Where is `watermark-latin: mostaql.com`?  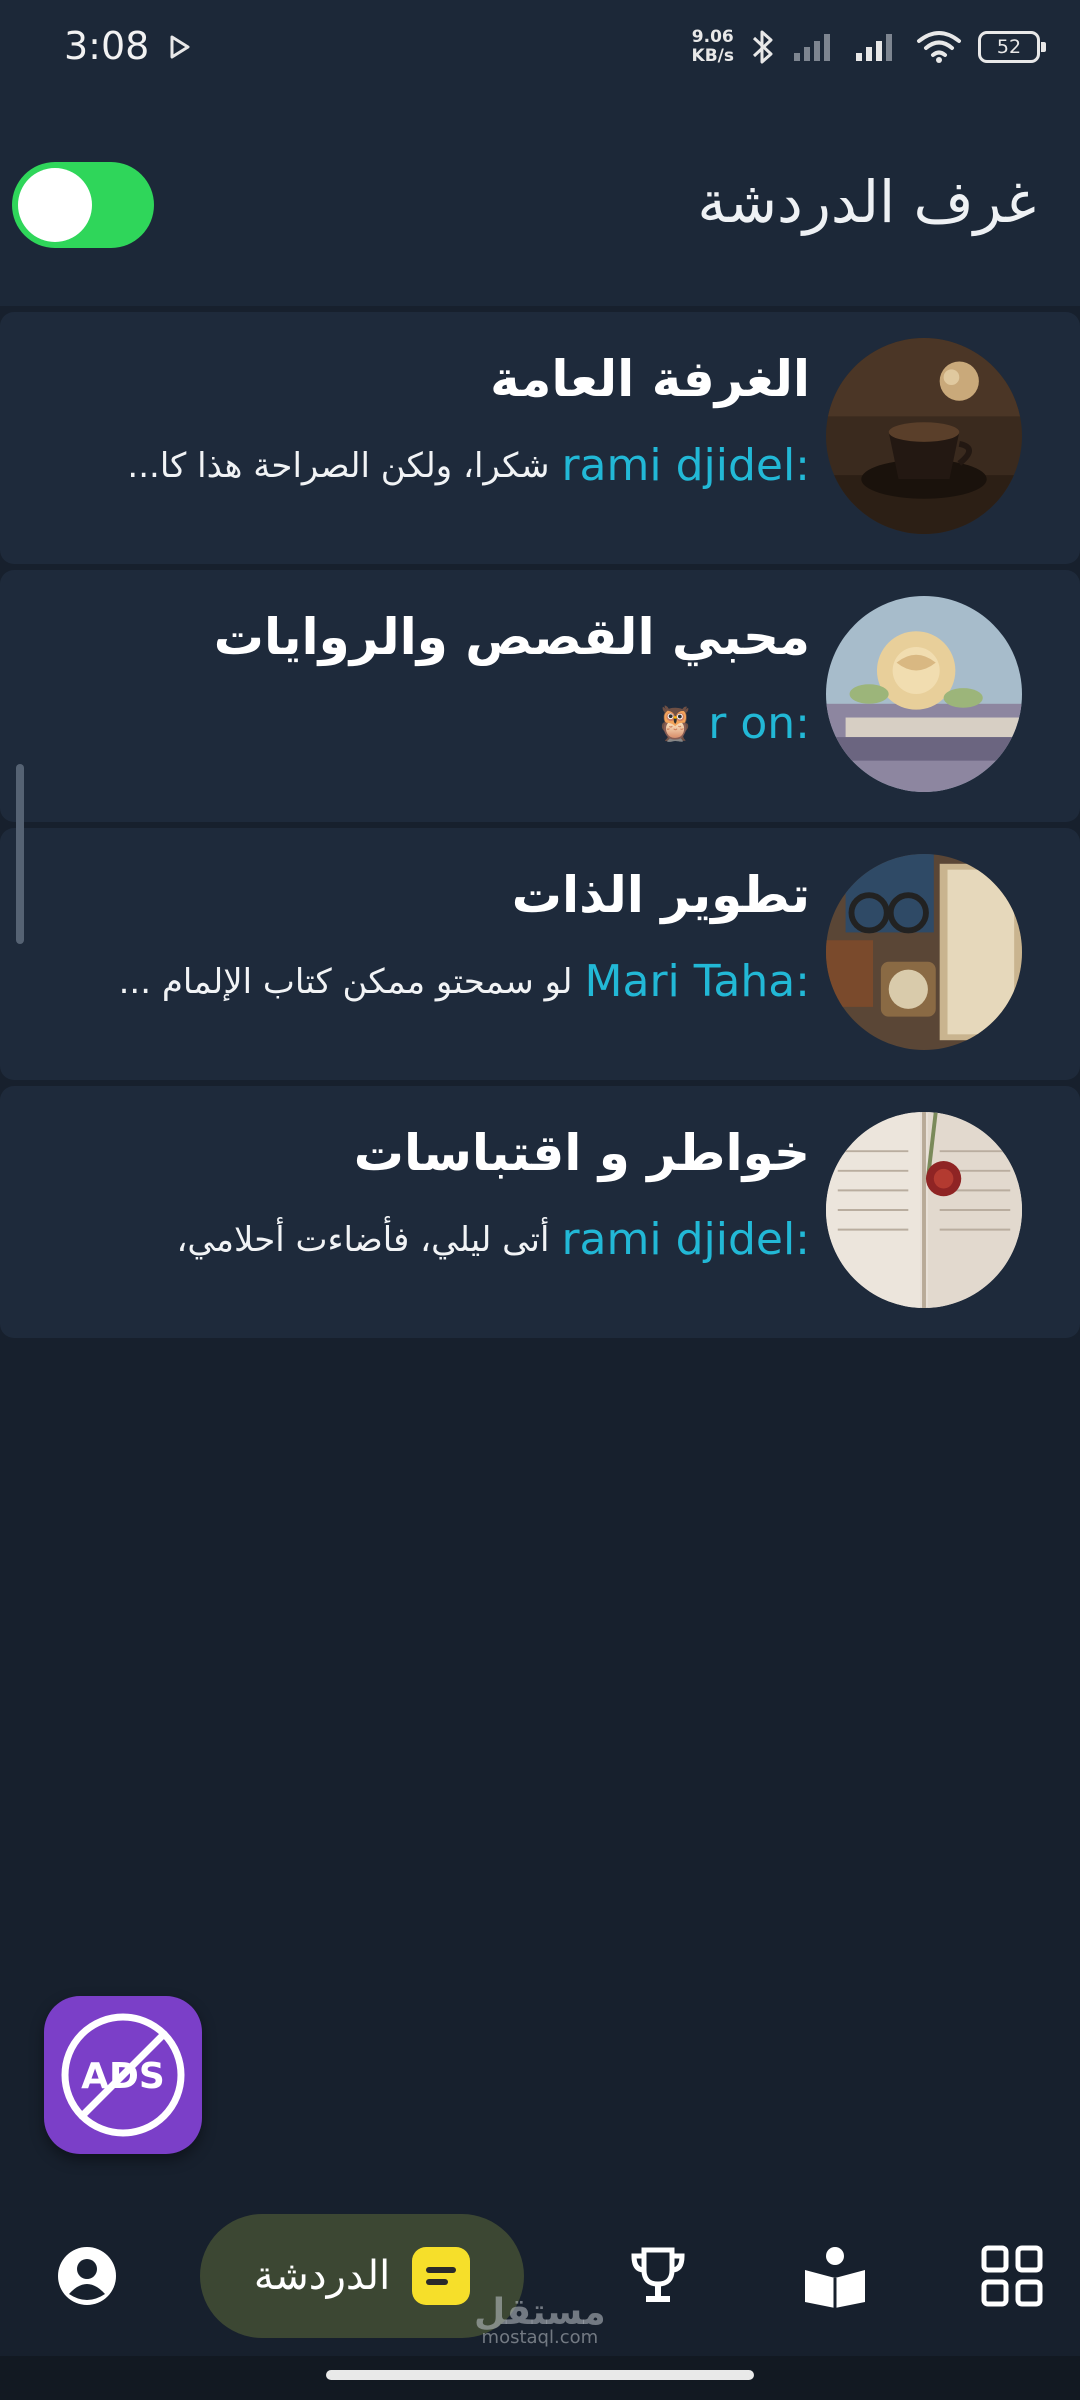 watermark-latin: mostaql.com is located at coordinates (540, 2337).